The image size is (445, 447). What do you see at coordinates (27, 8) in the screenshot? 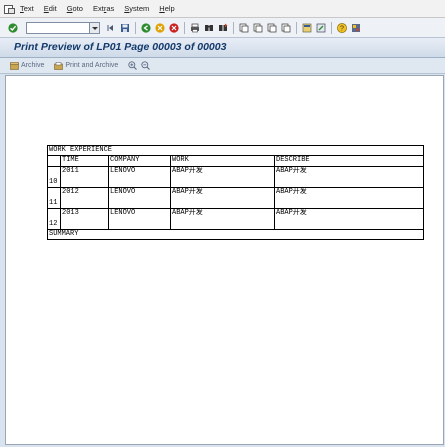
I see `menu-text: Text` at bounding box center [27, 8].